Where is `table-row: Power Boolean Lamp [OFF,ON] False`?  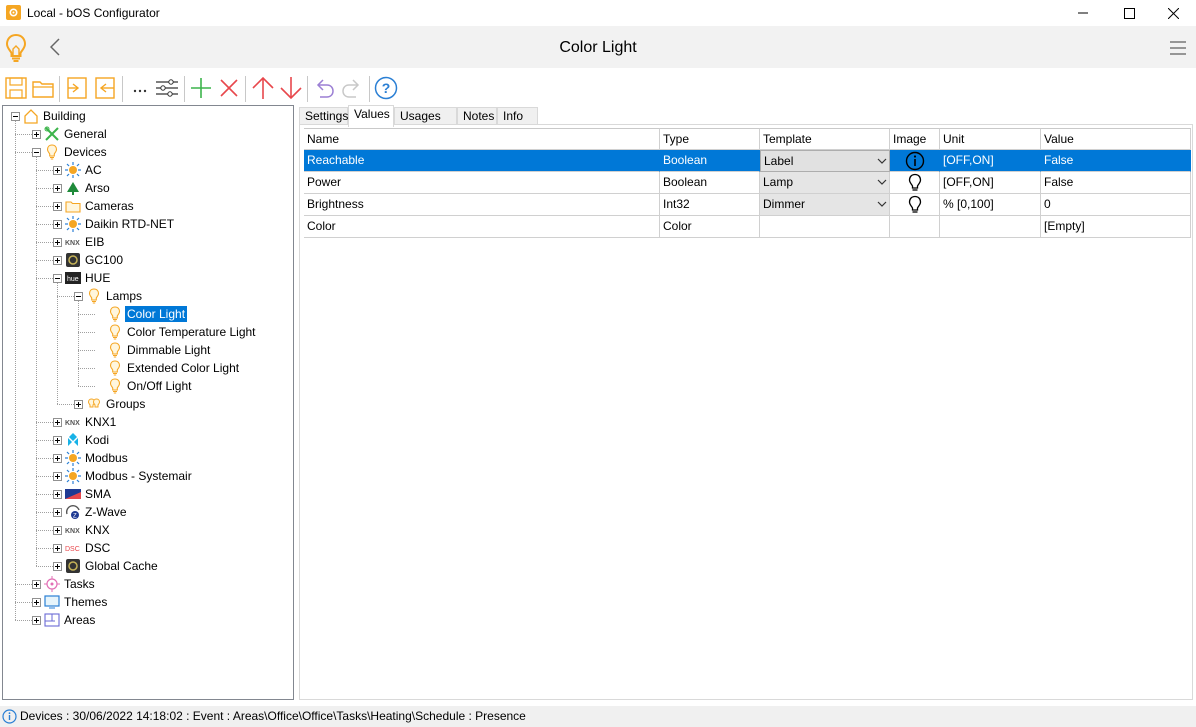 table-row: Power Boolean Lamp [OFF,ON] False is located at coordinates (747, 183).